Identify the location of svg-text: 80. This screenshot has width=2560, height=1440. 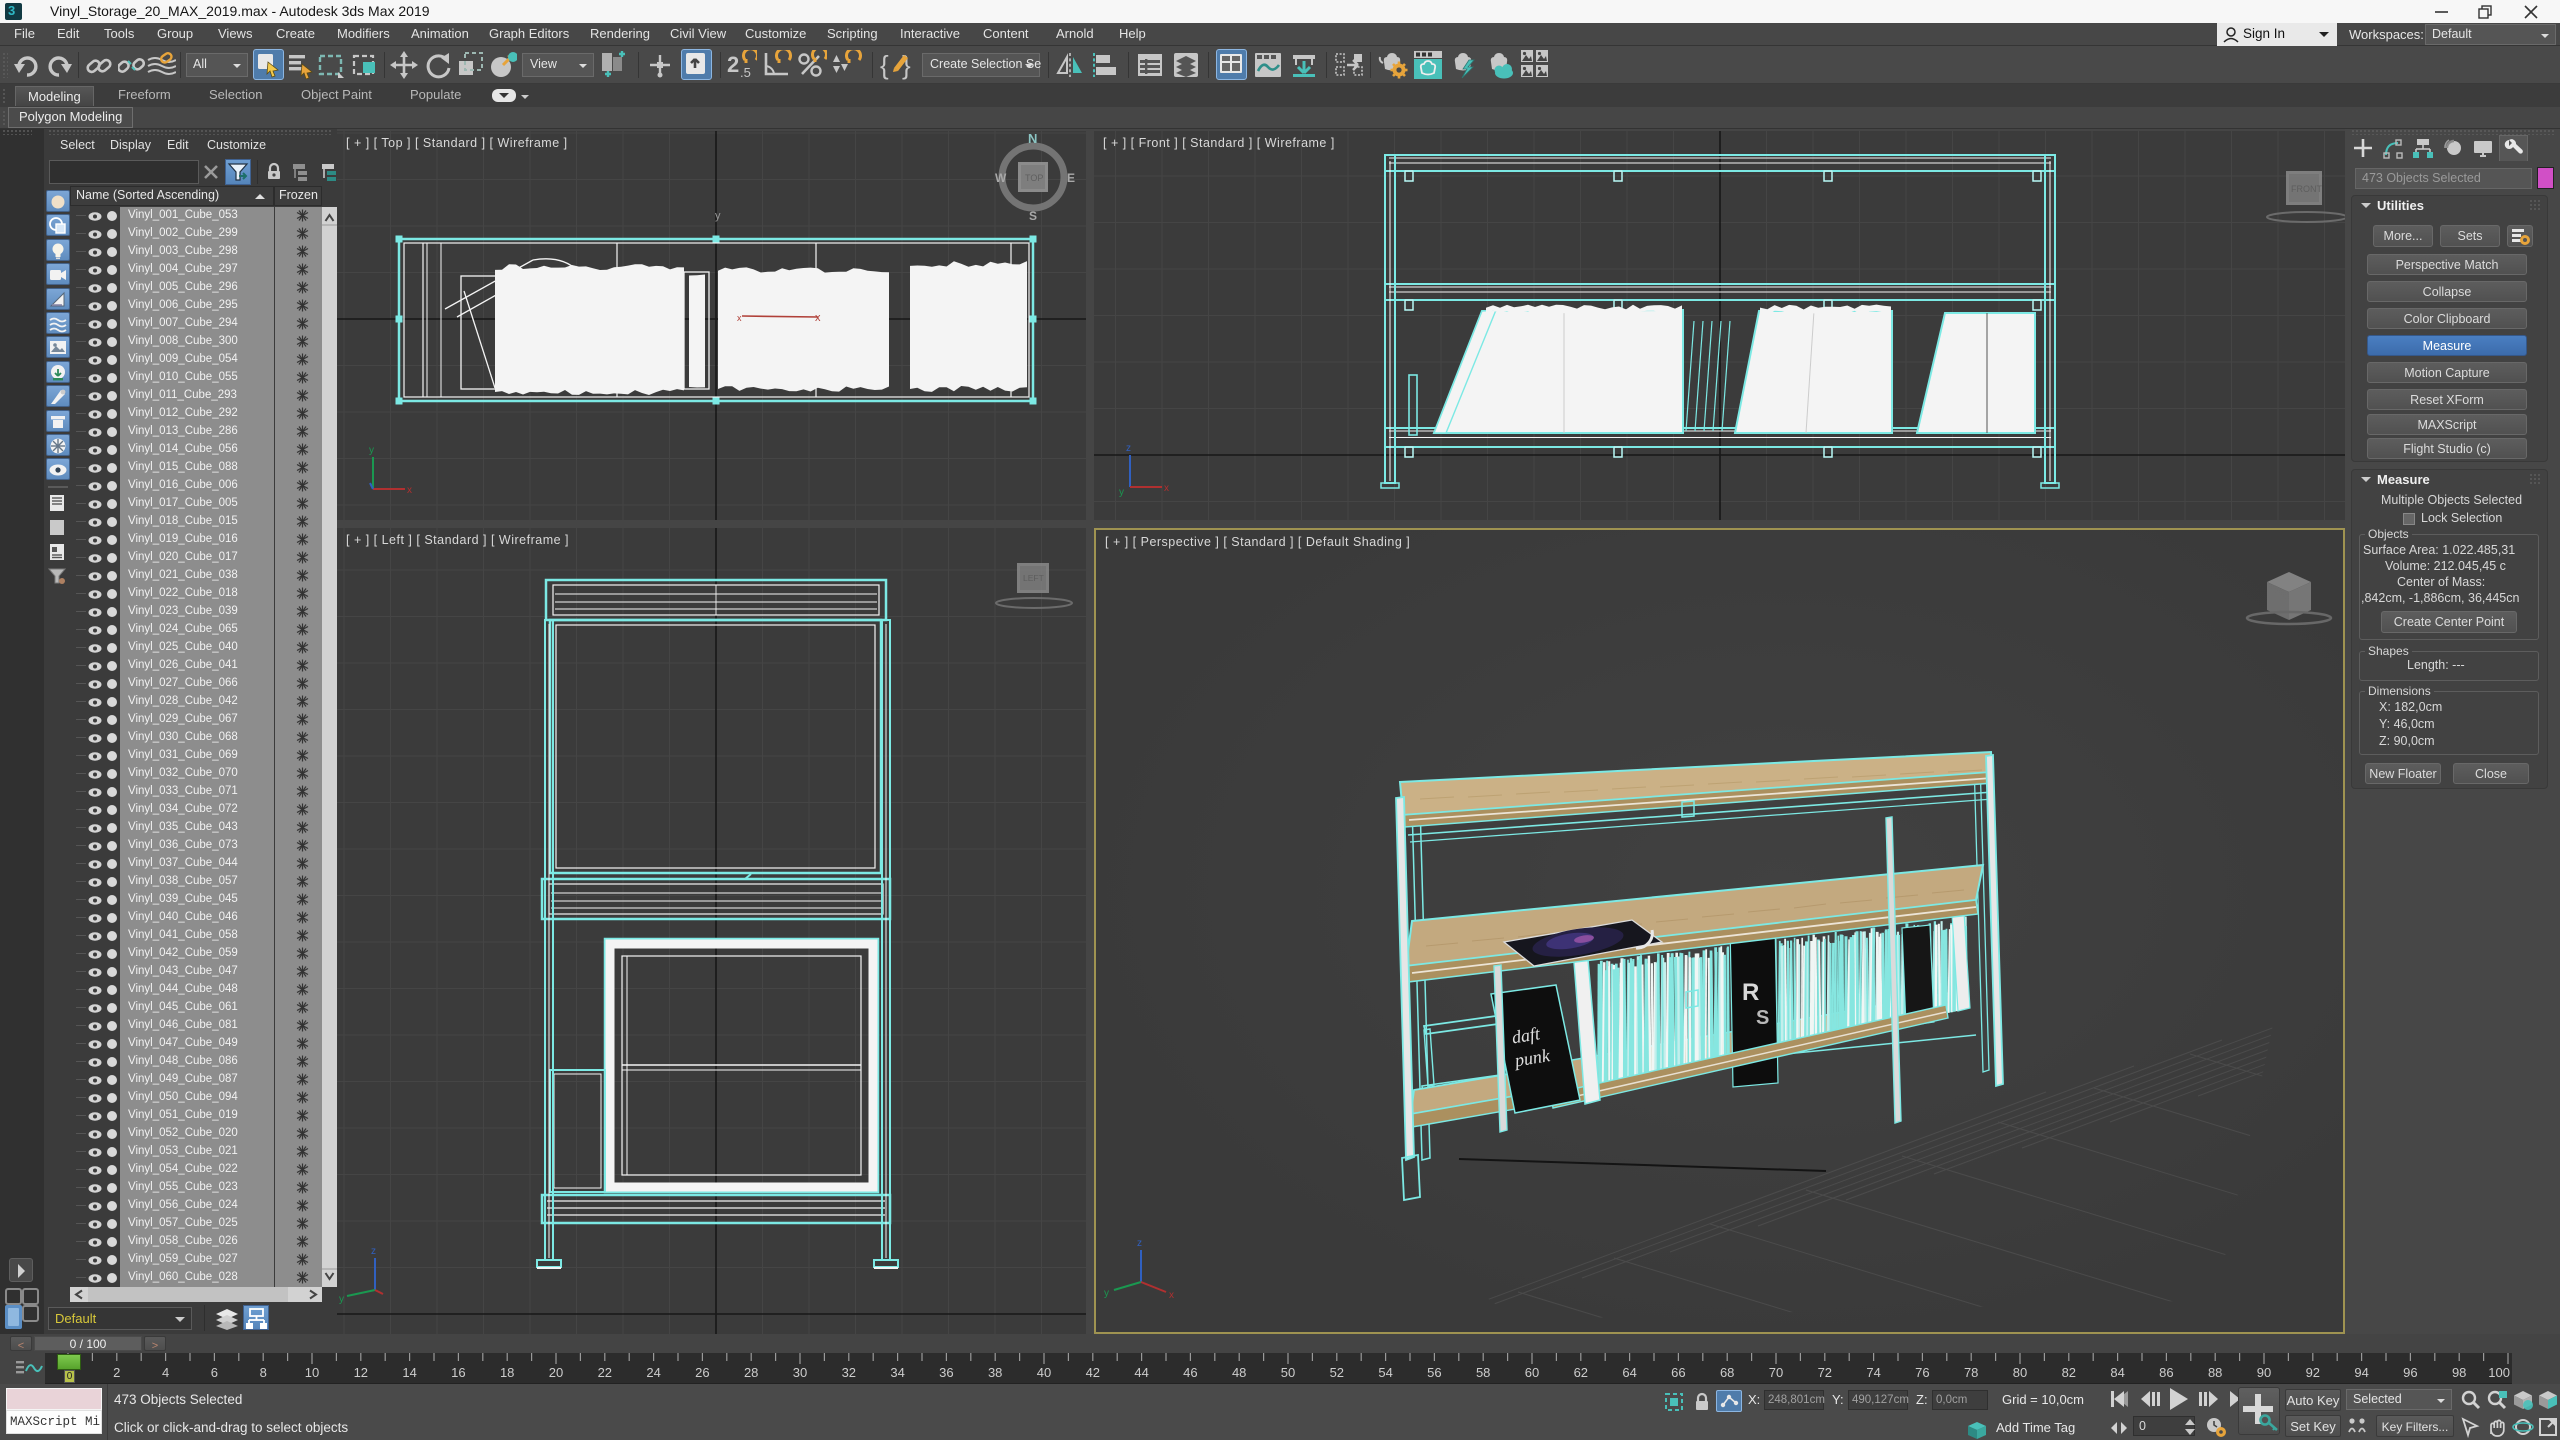
(2020, 1372).